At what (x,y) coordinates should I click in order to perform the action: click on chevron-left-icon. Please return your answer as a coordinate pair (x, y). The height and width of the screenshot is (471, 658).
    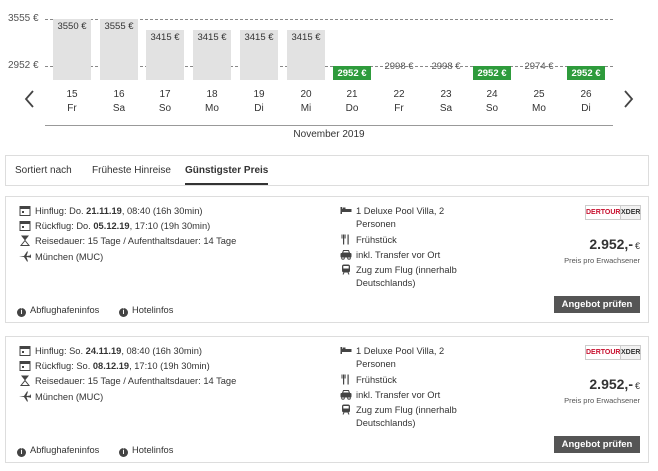
    Looking at the image, I should click on (29, 99).